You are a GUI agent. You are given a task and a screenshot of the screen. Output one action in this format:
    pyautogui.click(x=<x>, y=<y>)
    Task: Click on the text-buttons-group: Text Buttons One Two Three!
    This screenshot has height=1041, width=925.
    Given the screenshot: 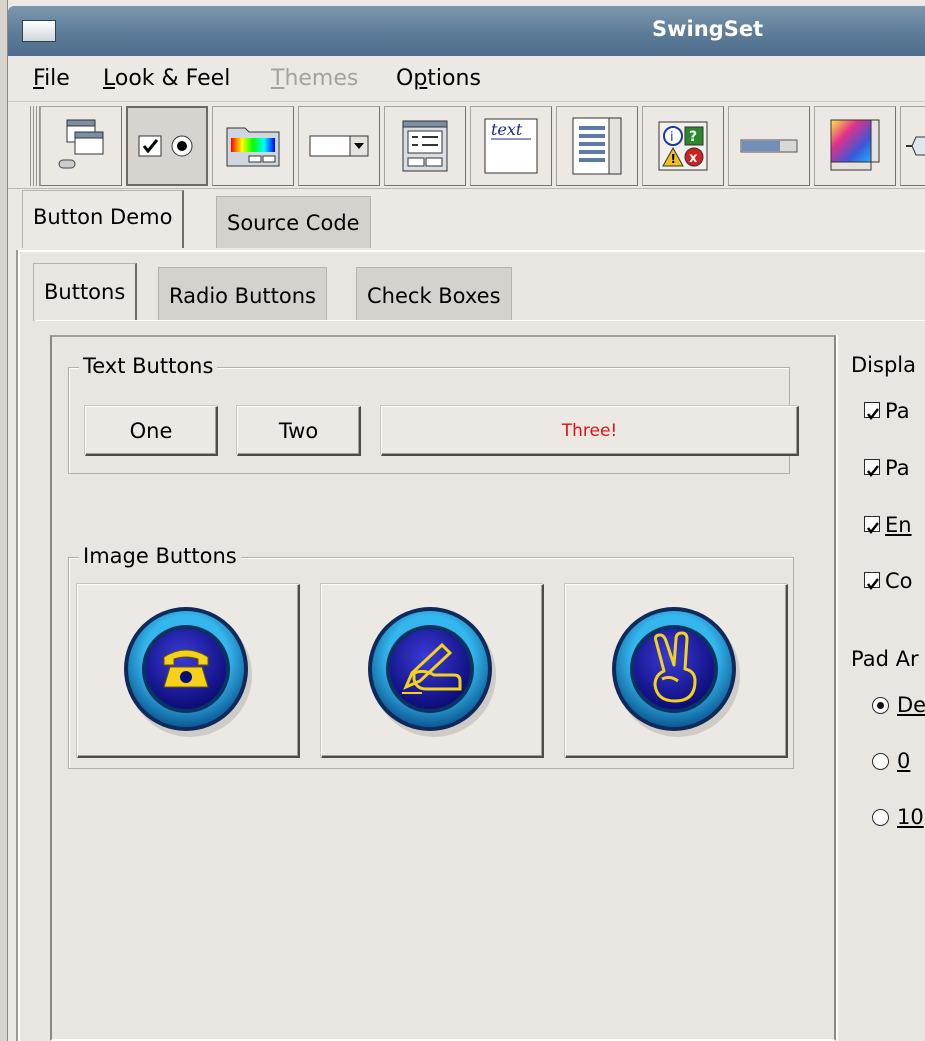 What is the action you would take?
    pyautogui.click(x=433, y=414)
    